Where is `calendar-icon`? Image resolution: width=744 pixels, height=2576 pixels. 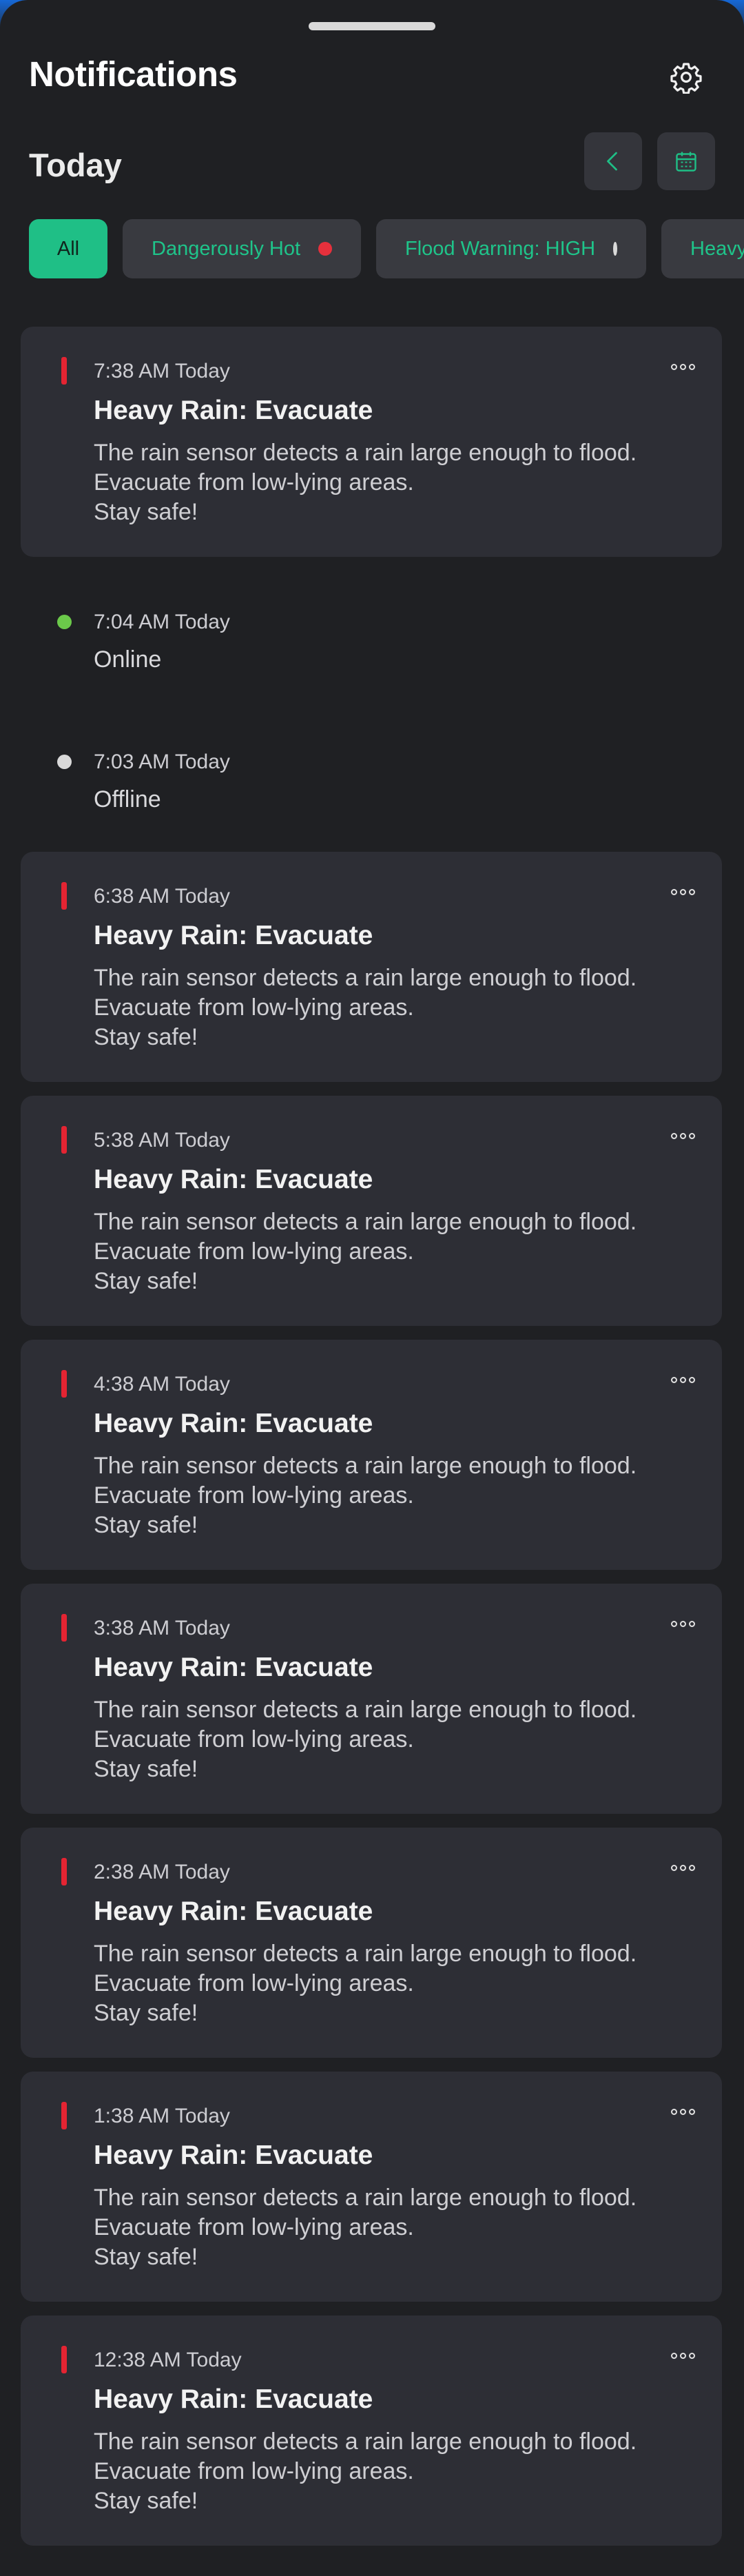 calendar-icon is located at coordinates (686, 162).